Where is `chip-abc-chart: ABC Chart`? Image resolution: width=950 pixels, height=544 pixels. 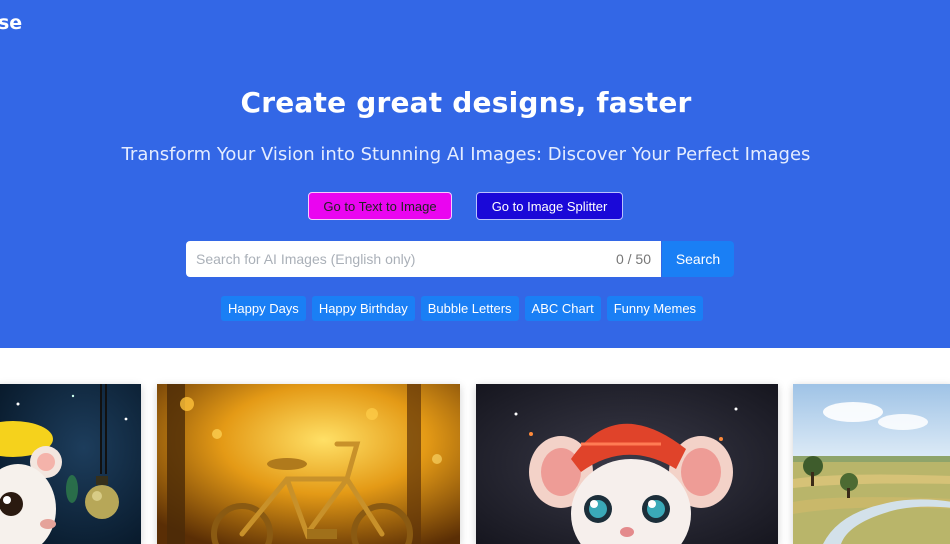 chip-abc-chart: ABC Chart is located at coordinates (562, 308).